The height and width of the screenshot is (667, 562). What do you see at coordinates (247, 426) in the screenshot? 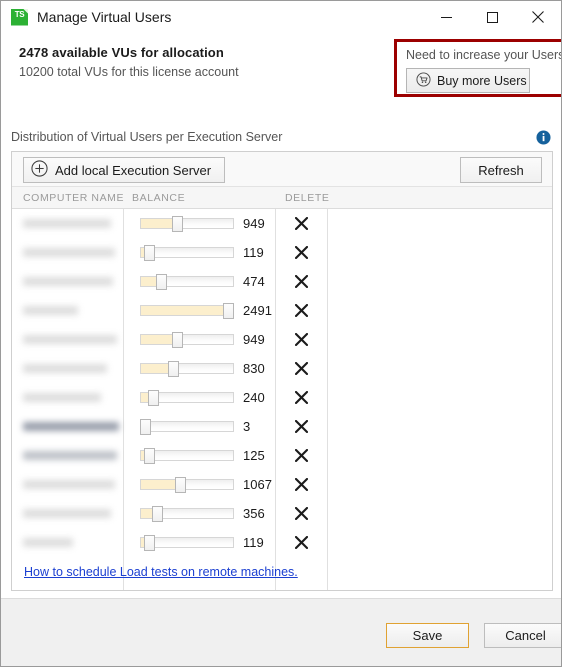
I see `balance-value: 3` at bounding box center [247, 426].